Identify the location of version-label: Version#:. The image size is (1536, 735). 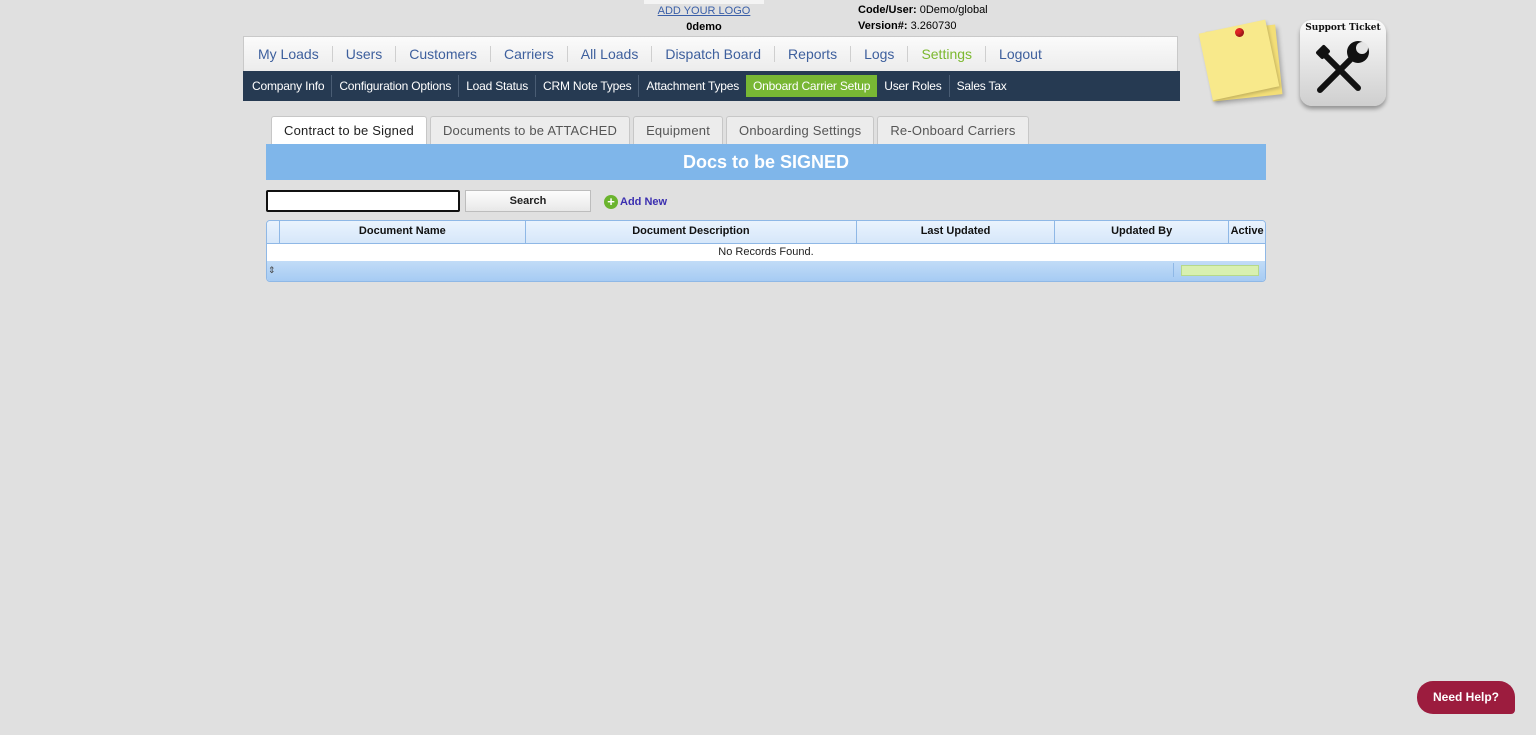
(883, 26).